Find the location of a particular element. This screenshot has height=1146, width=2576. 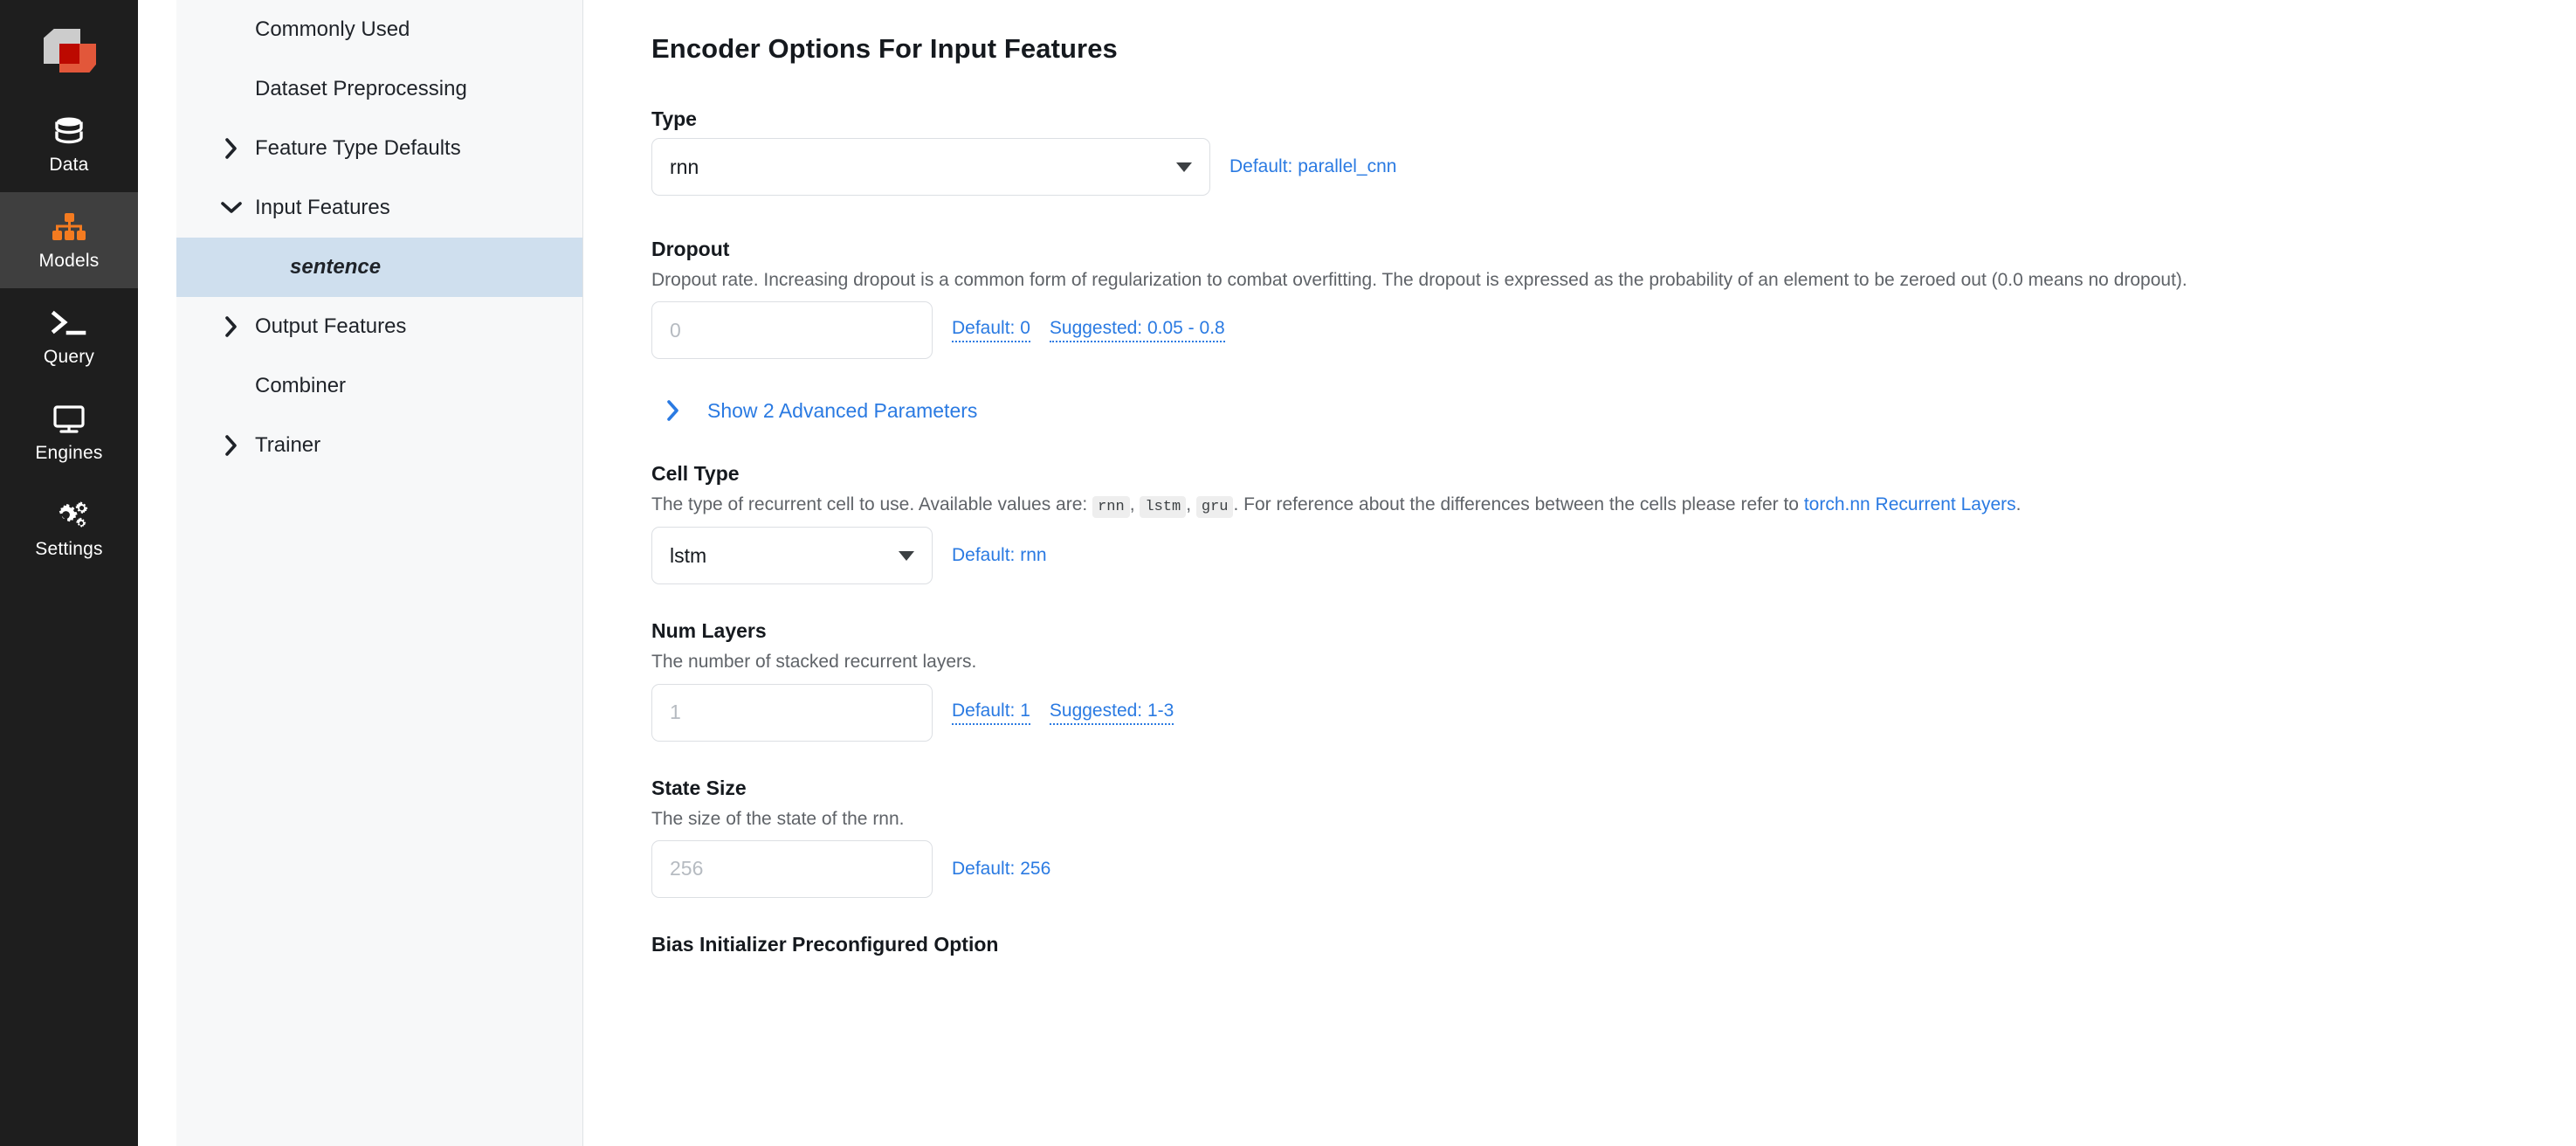

tree-item-trainer: Trainer is located at coordinates (379, 445).